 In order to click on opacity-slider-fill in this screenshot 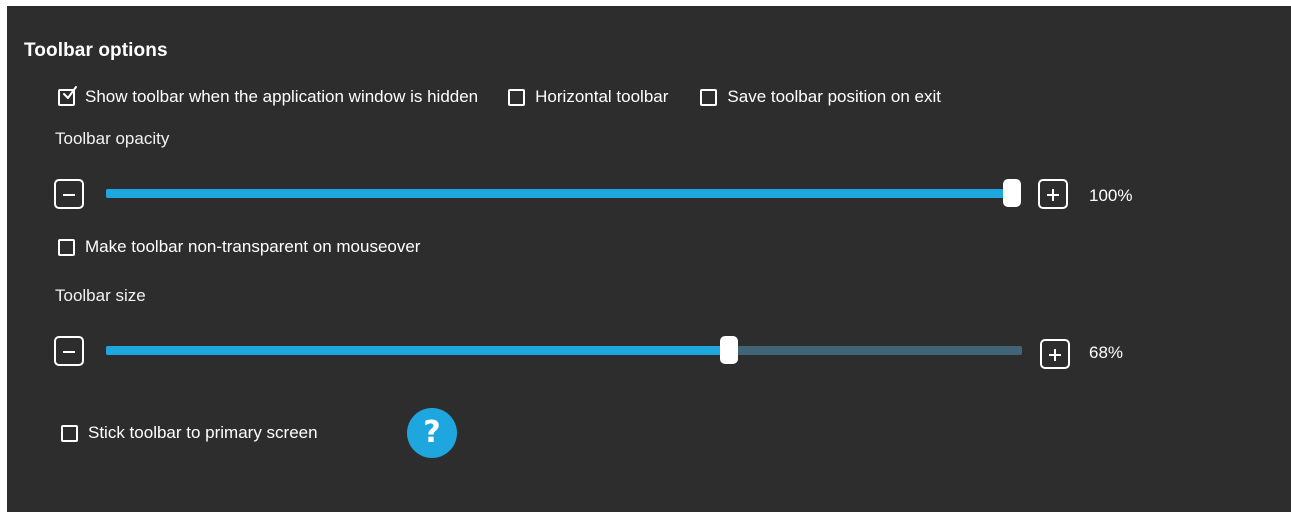, I will do `click(559, 193)`.